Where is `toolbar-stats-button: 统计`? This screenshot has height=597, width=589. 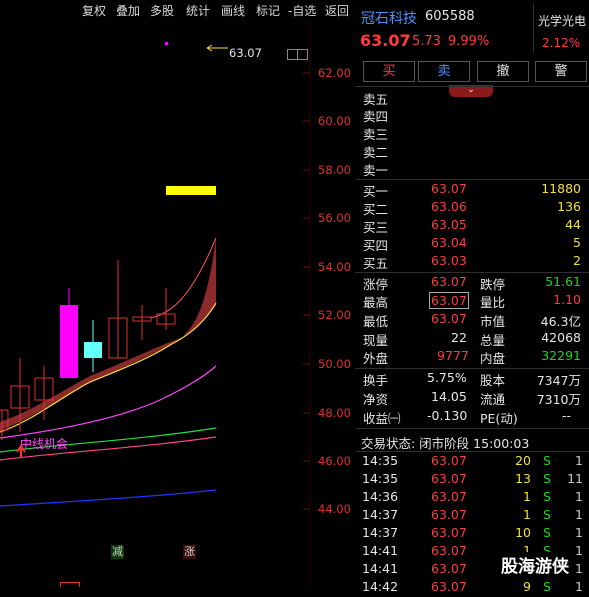 toolbar-stats-button: 统计 is located at coordinates (198, 11).